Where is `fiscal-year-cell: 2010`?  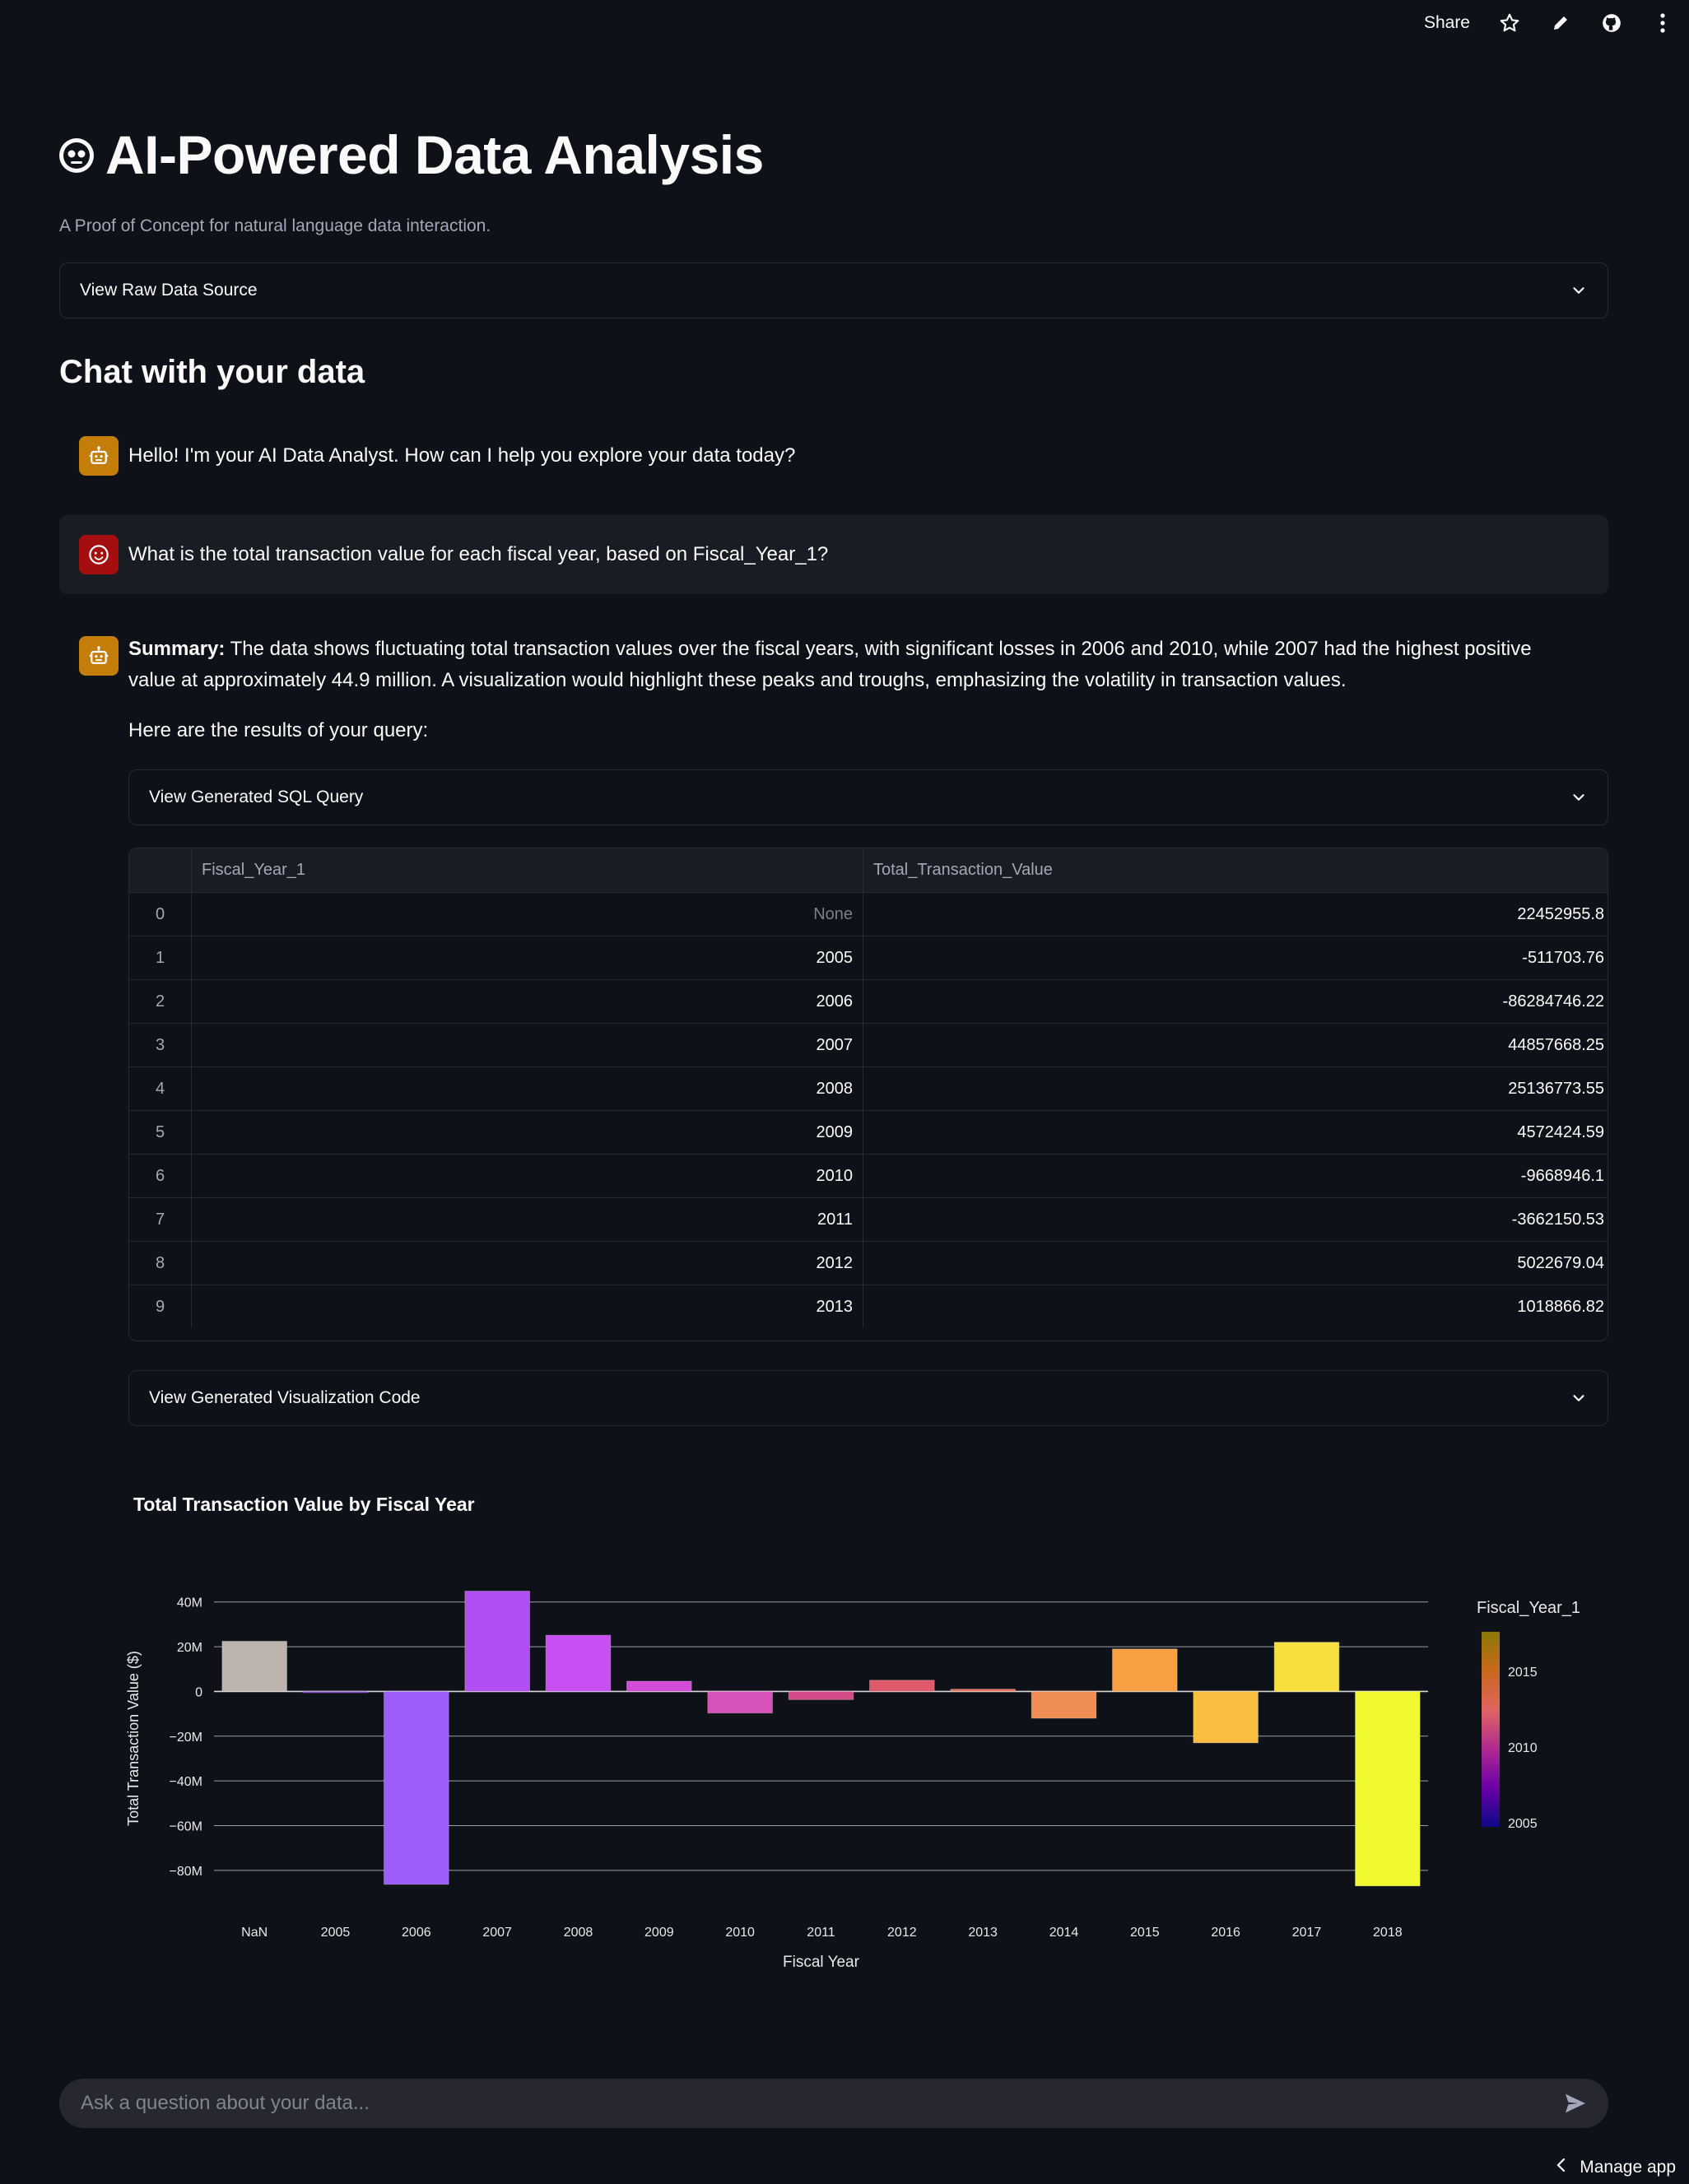 fiscal-year-cell: 2010 is located at coordinates (527, 1176).